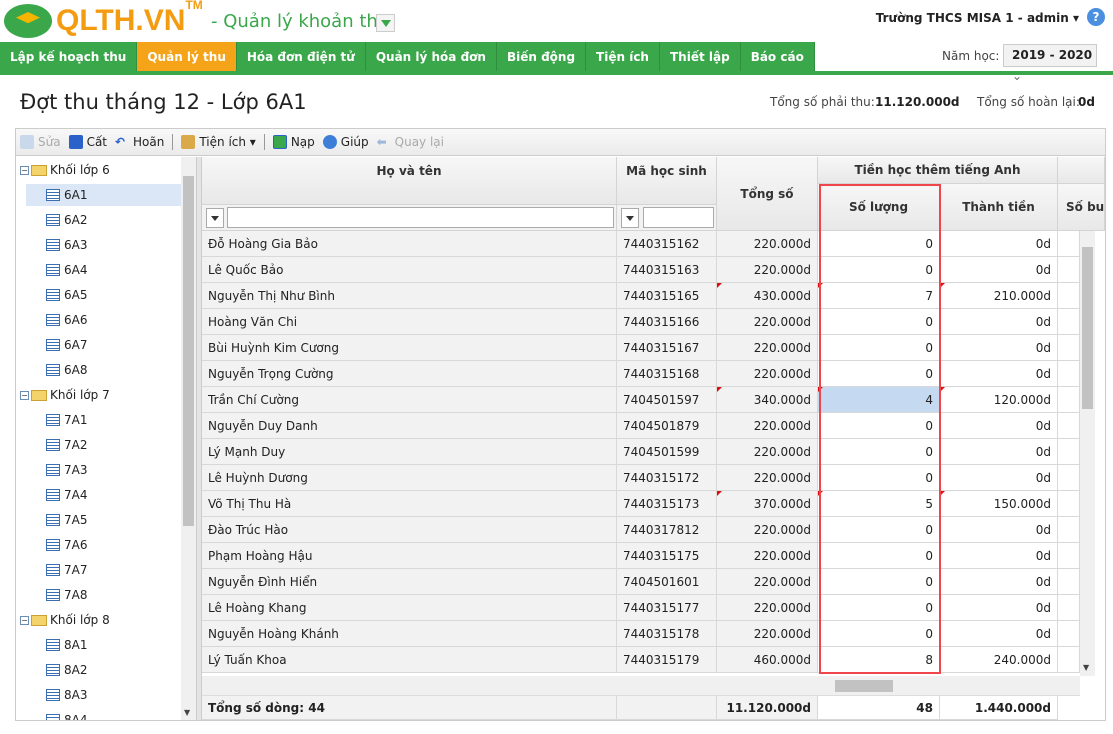 This screenshot has width=1113, height=734. I want to click on nav-item: Báo cáo, so click(777, 57).